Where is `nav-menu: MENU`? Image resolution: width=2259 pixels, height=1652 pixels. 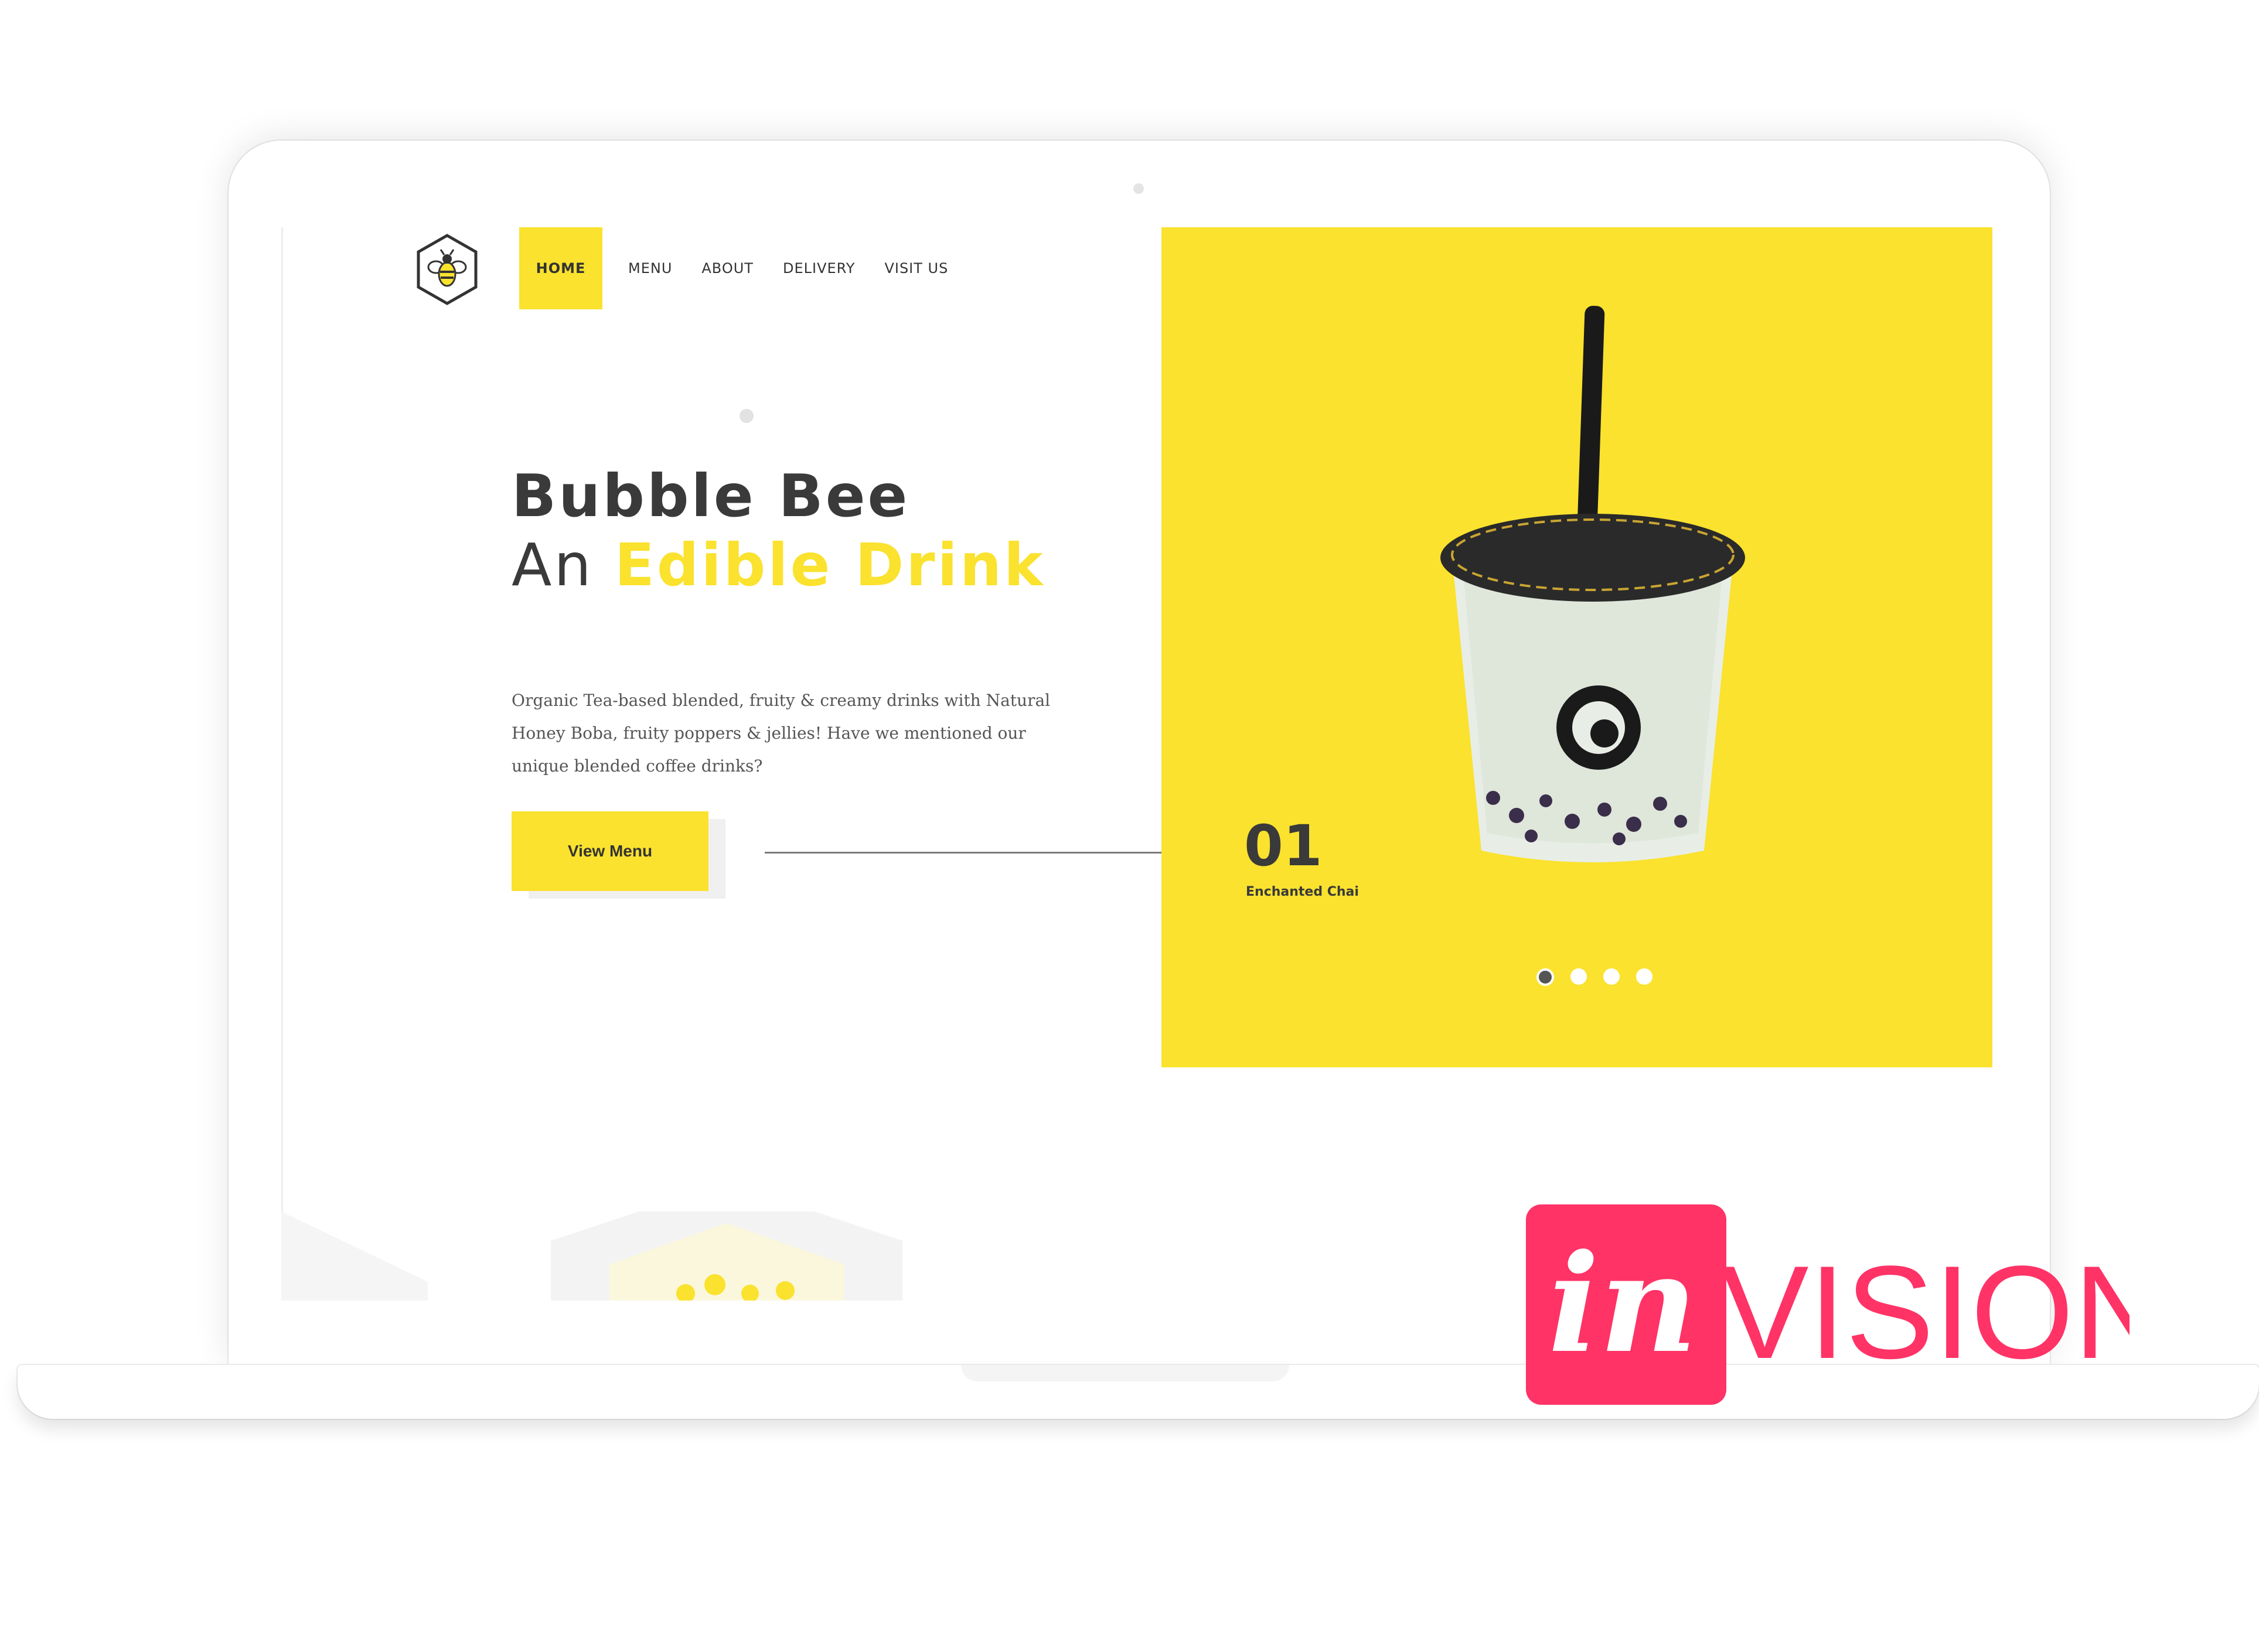 nav-menu: MENU is located at coordinates (650, 268).